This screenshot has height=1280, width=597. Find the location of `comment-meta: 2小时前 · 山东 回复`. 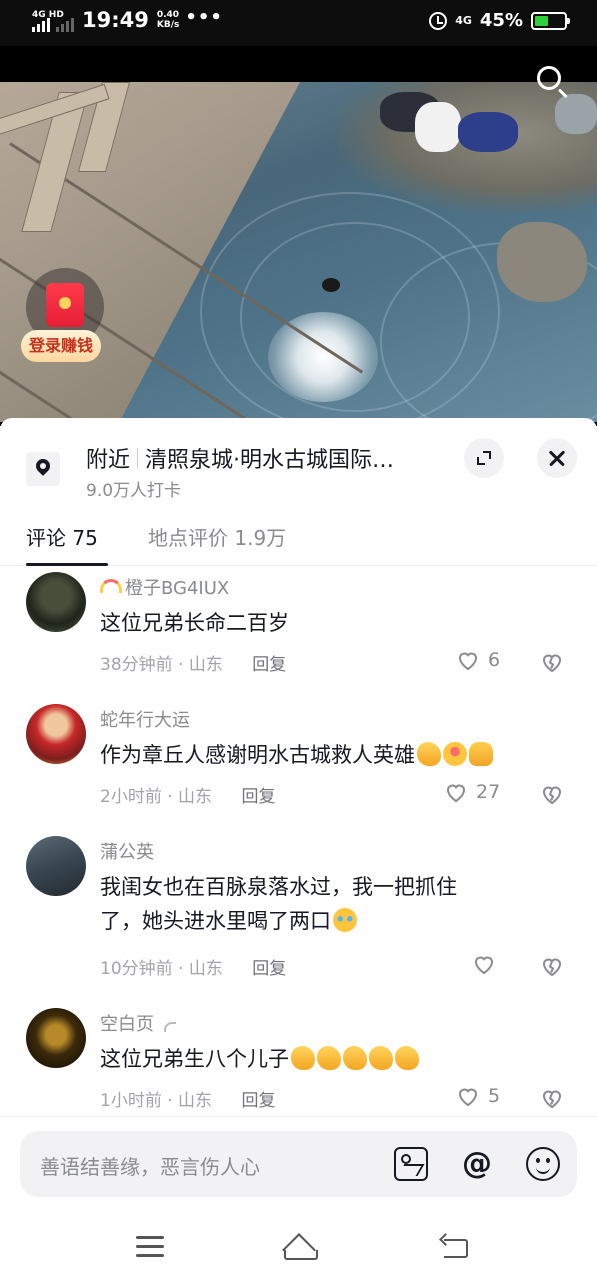

comment-meta: 2小时前 · 山东 回复 is located at coordinates (187, 794).